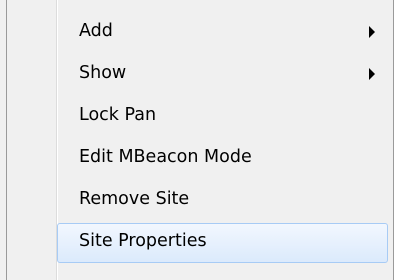  I want to click on menu-item-label: Show, so click(103, 73).